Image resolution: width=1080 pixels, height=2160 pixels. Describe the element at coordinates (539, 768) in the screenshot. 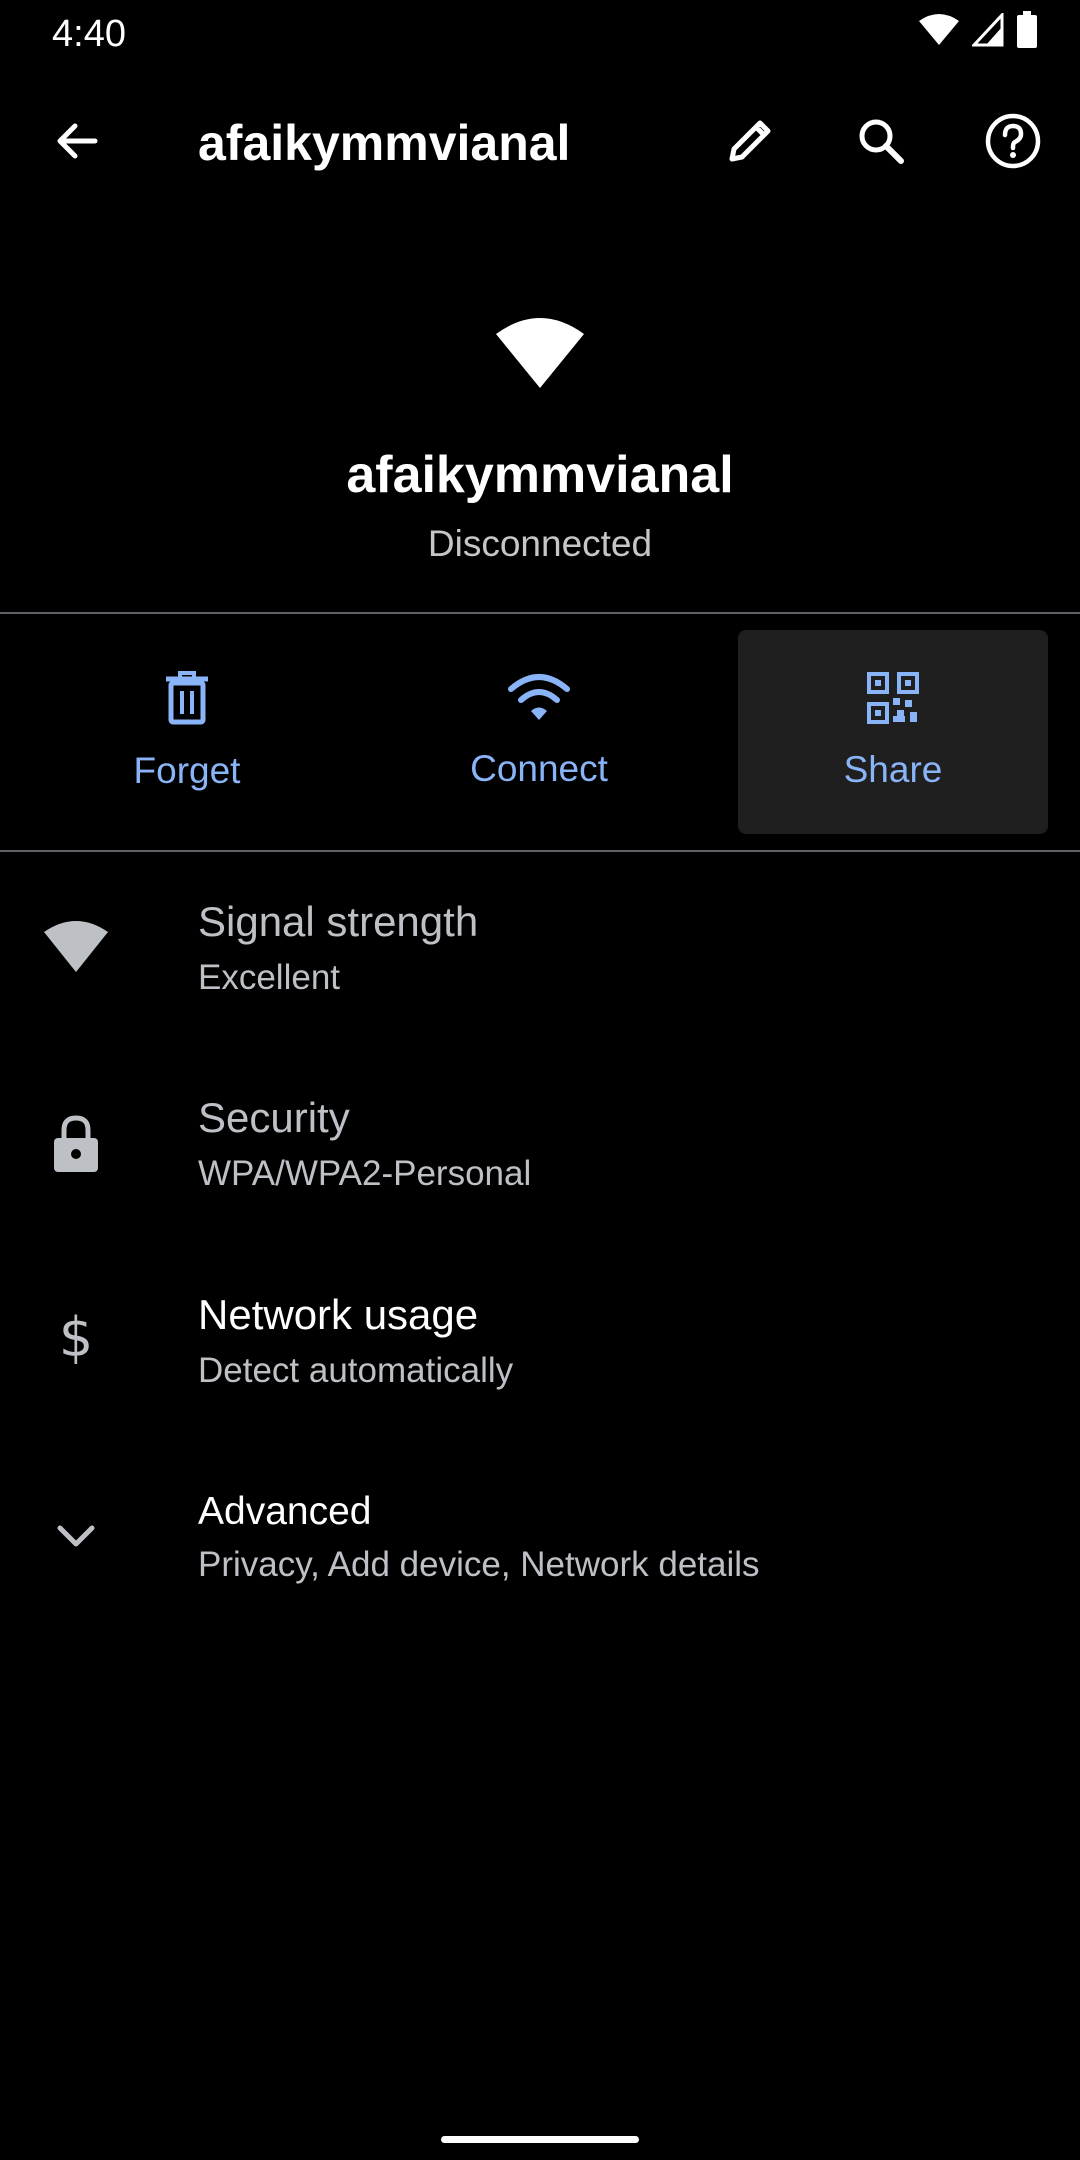

I see `connect-label: Connect` at that location.